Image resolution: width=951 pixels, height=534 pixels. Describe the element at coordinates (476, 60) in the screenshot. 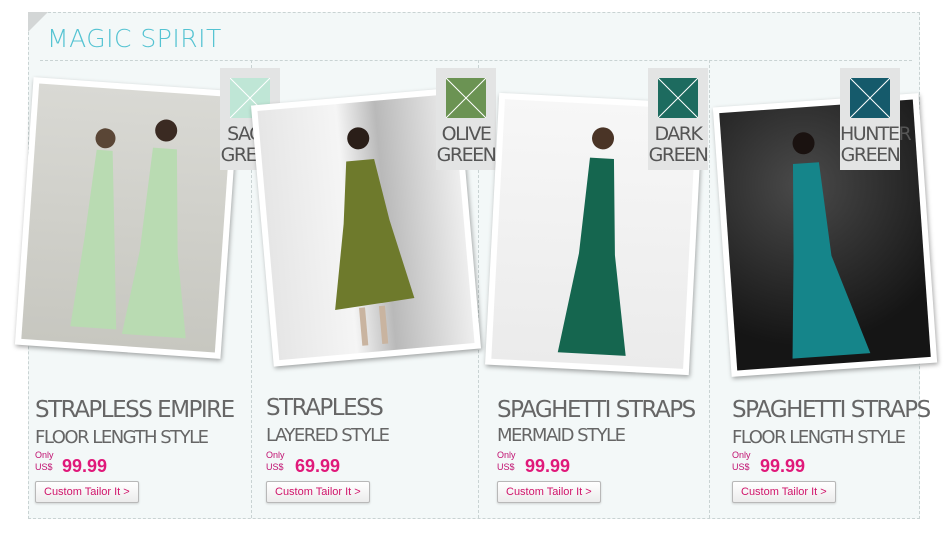

I see `header-divider` at that location.